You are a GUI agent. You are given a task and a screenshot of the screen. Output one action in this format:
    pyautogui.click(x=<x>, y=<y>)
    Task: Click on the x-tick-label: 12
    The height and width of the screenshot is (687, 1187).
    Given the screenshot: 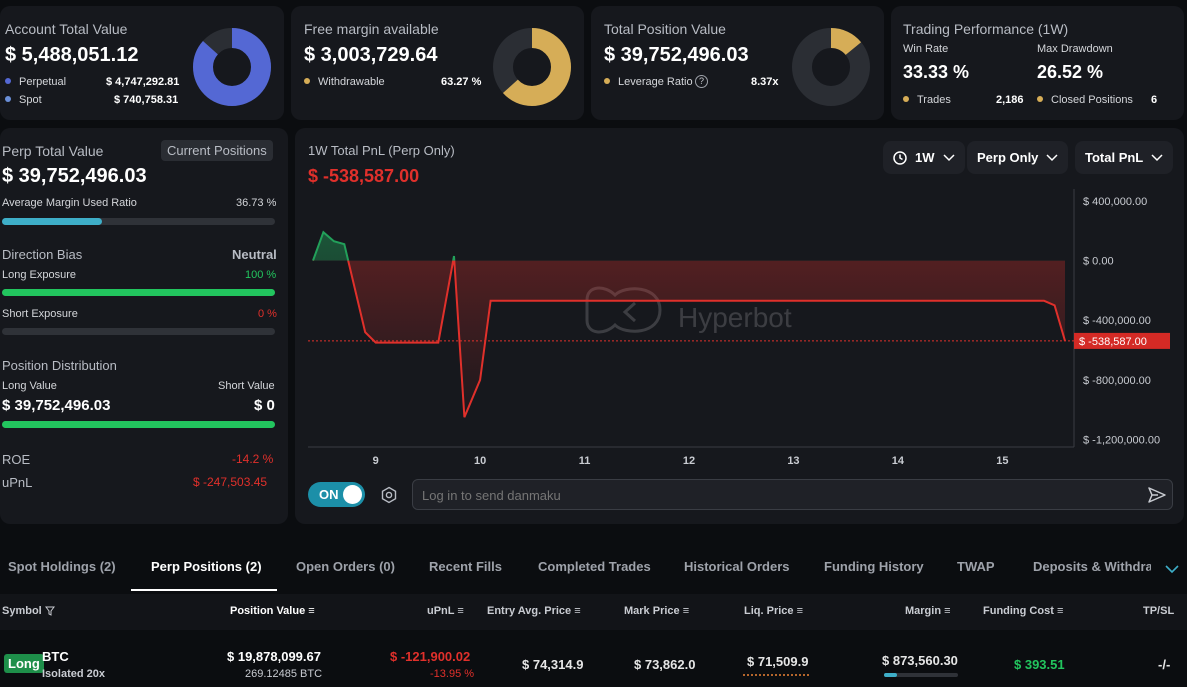 What is the action you would take?
    pyautogui.click(x=689, y=461)
    